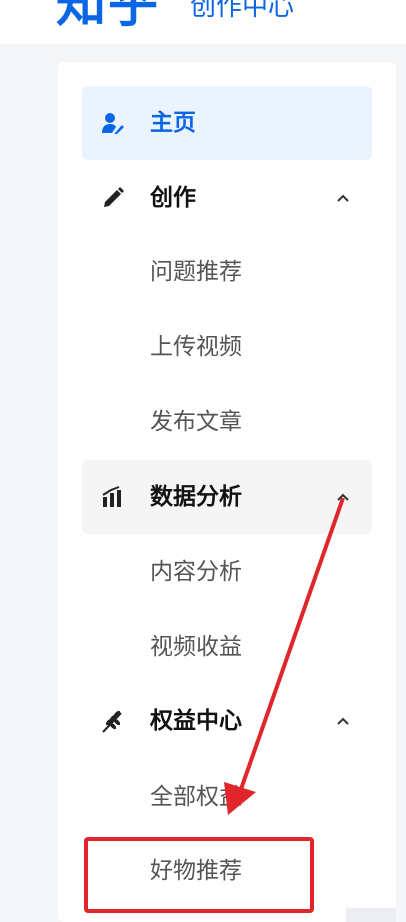 This screenshot has height=922, width=406. I want to click on sidebar-item-analytics: 数据分析, so click(227, 497).